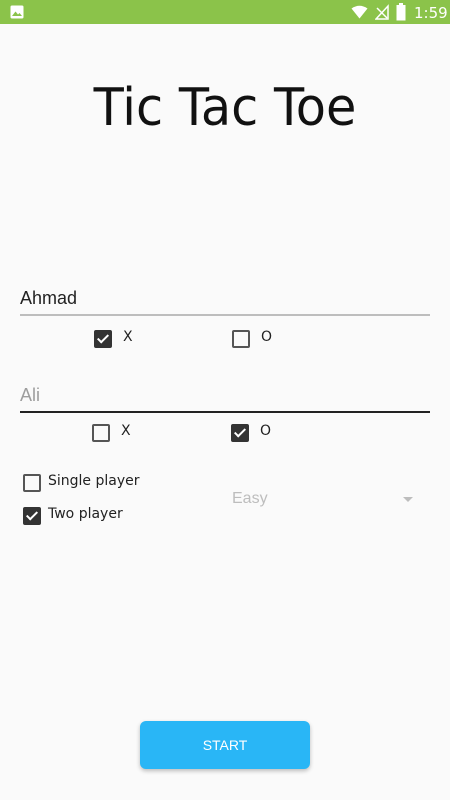 This screenshot has width=450, height=800. I want to click on two-player-checkbox, so click(32, 516).